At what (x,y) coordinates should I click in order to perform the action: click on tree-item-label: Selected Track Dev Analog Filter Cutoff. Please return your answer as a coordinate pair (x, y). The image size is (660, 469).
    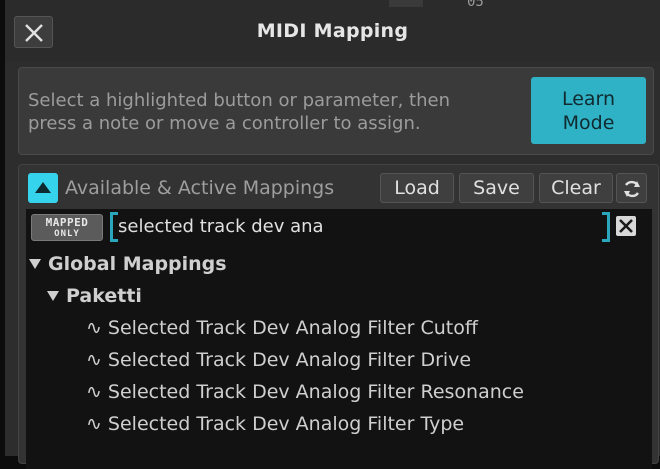
    Looking at the image, I should click on (292, 328).